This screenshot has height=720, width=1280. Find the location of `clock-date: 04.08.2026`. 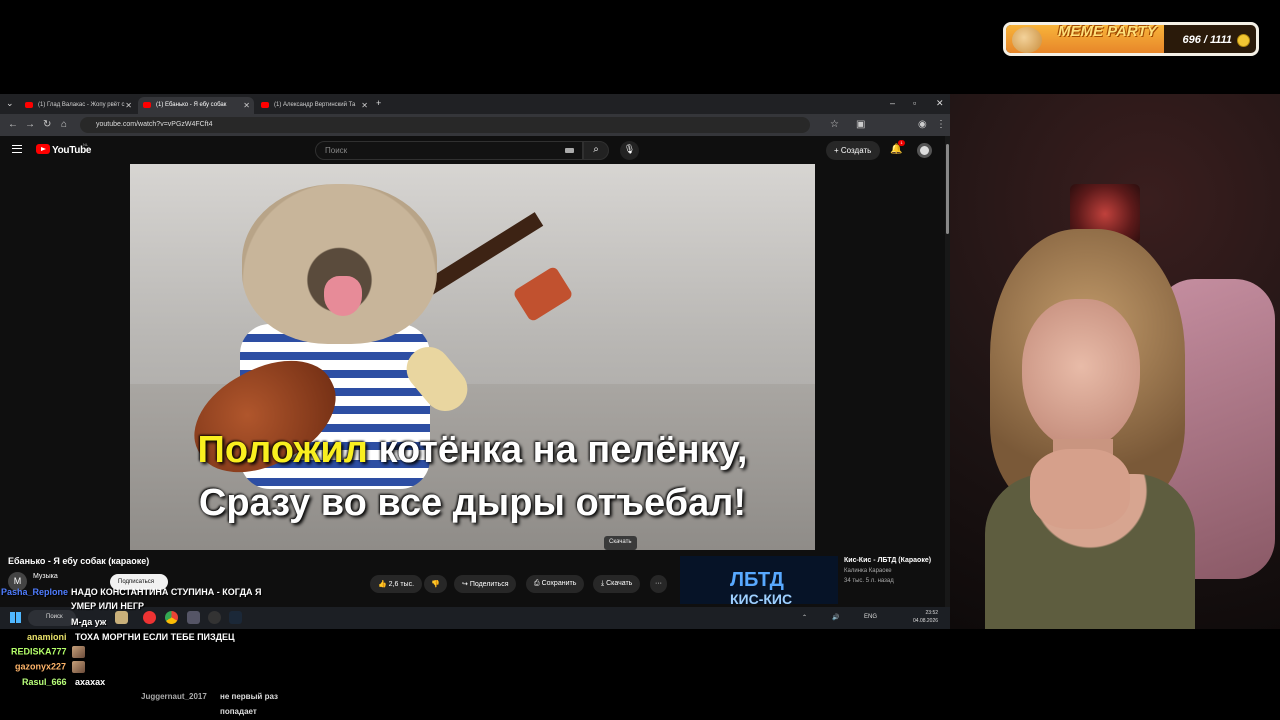

clock-date: 04.08.2026 is located at coordinates (926, 621).